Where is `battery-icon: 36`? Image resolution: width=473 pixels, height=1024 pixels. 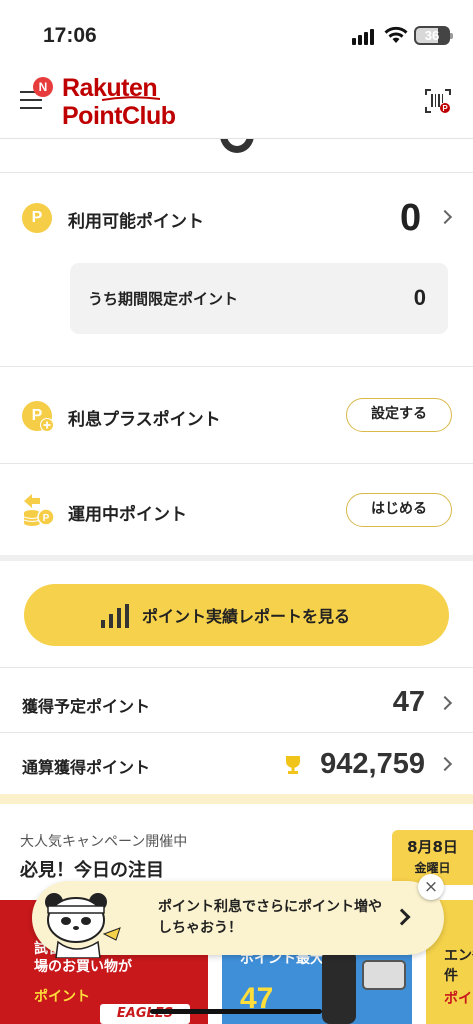 battery-icon: 36 is located at coordinates (433, 35).